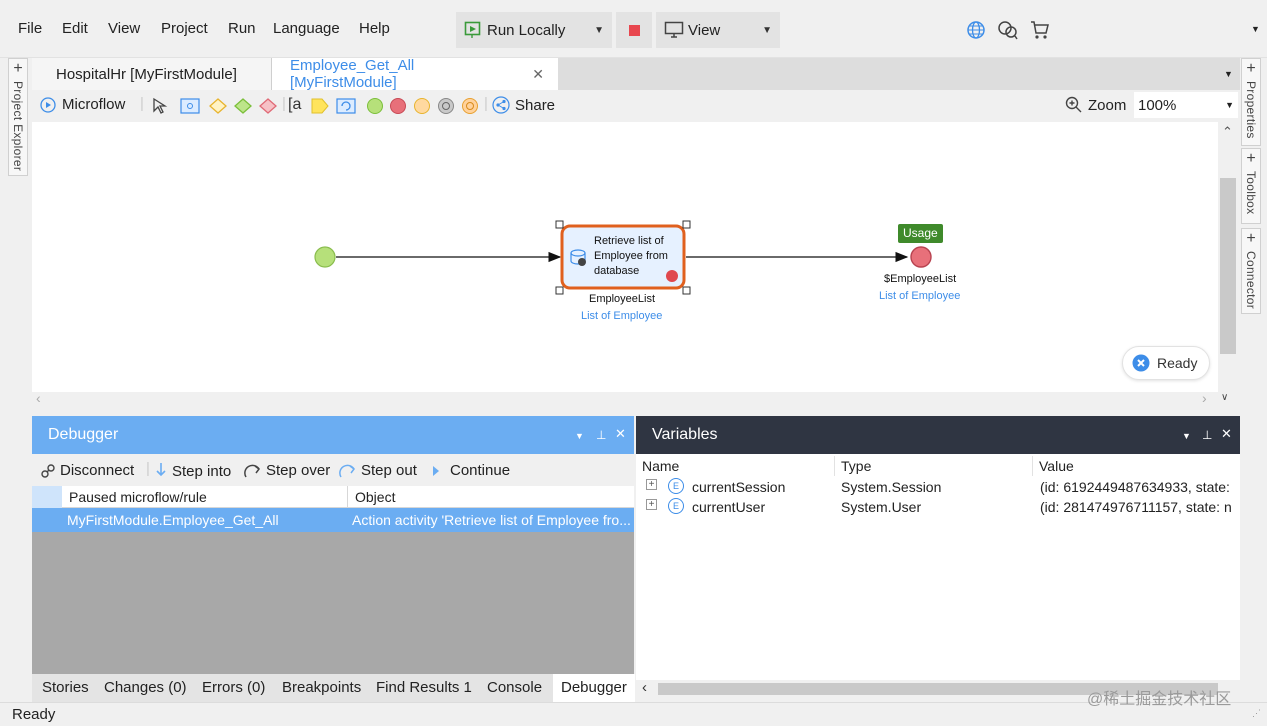  What do you see at coordinates (145, 687) in the screenshot?
I see `tab-changes: Changes (0)` at bounding box center [145, 687].